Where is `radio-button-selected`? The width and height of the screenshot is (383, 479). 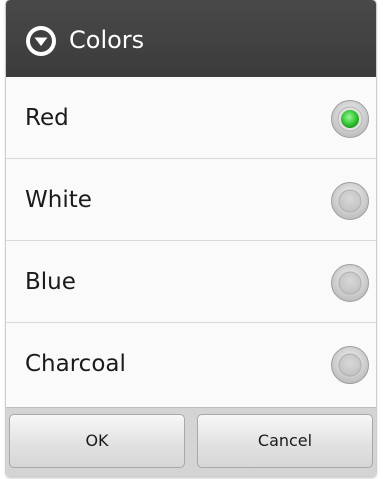 radio-button-selected is located at coordinates (350, 119).